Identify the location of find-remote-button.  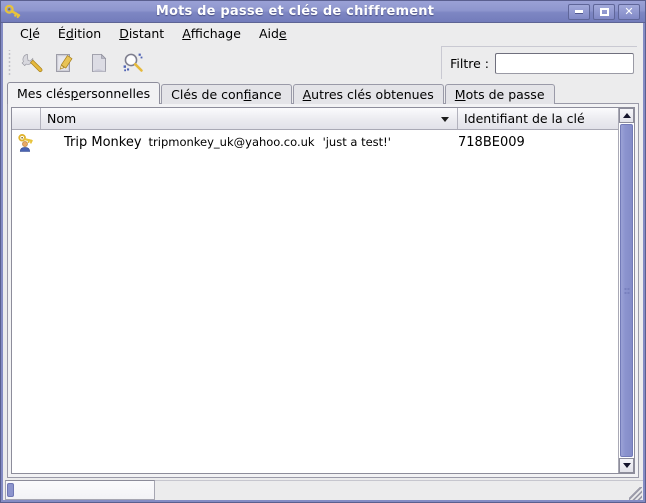
(133, 63).